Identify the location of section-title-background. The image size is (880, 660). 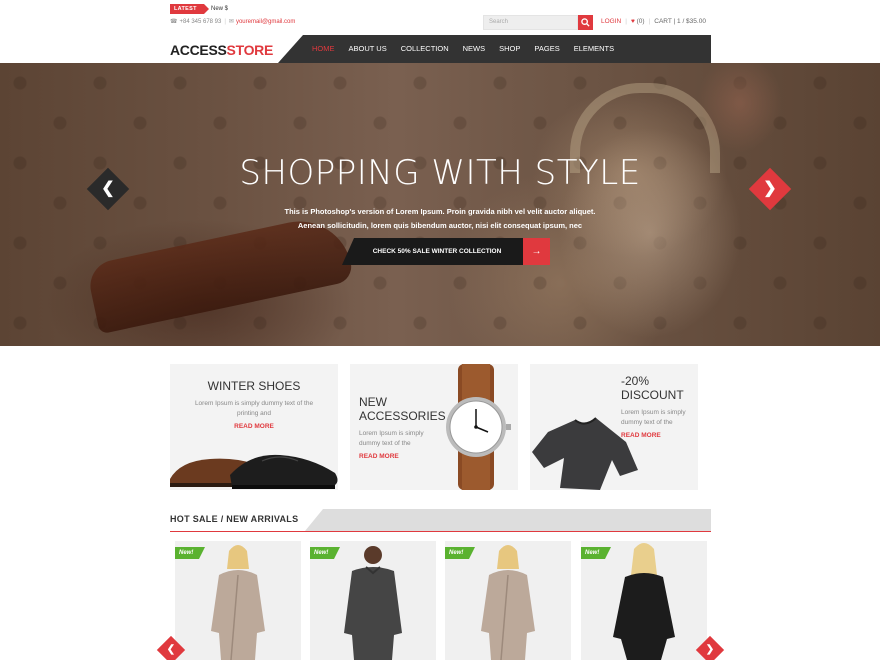
(508, 520).